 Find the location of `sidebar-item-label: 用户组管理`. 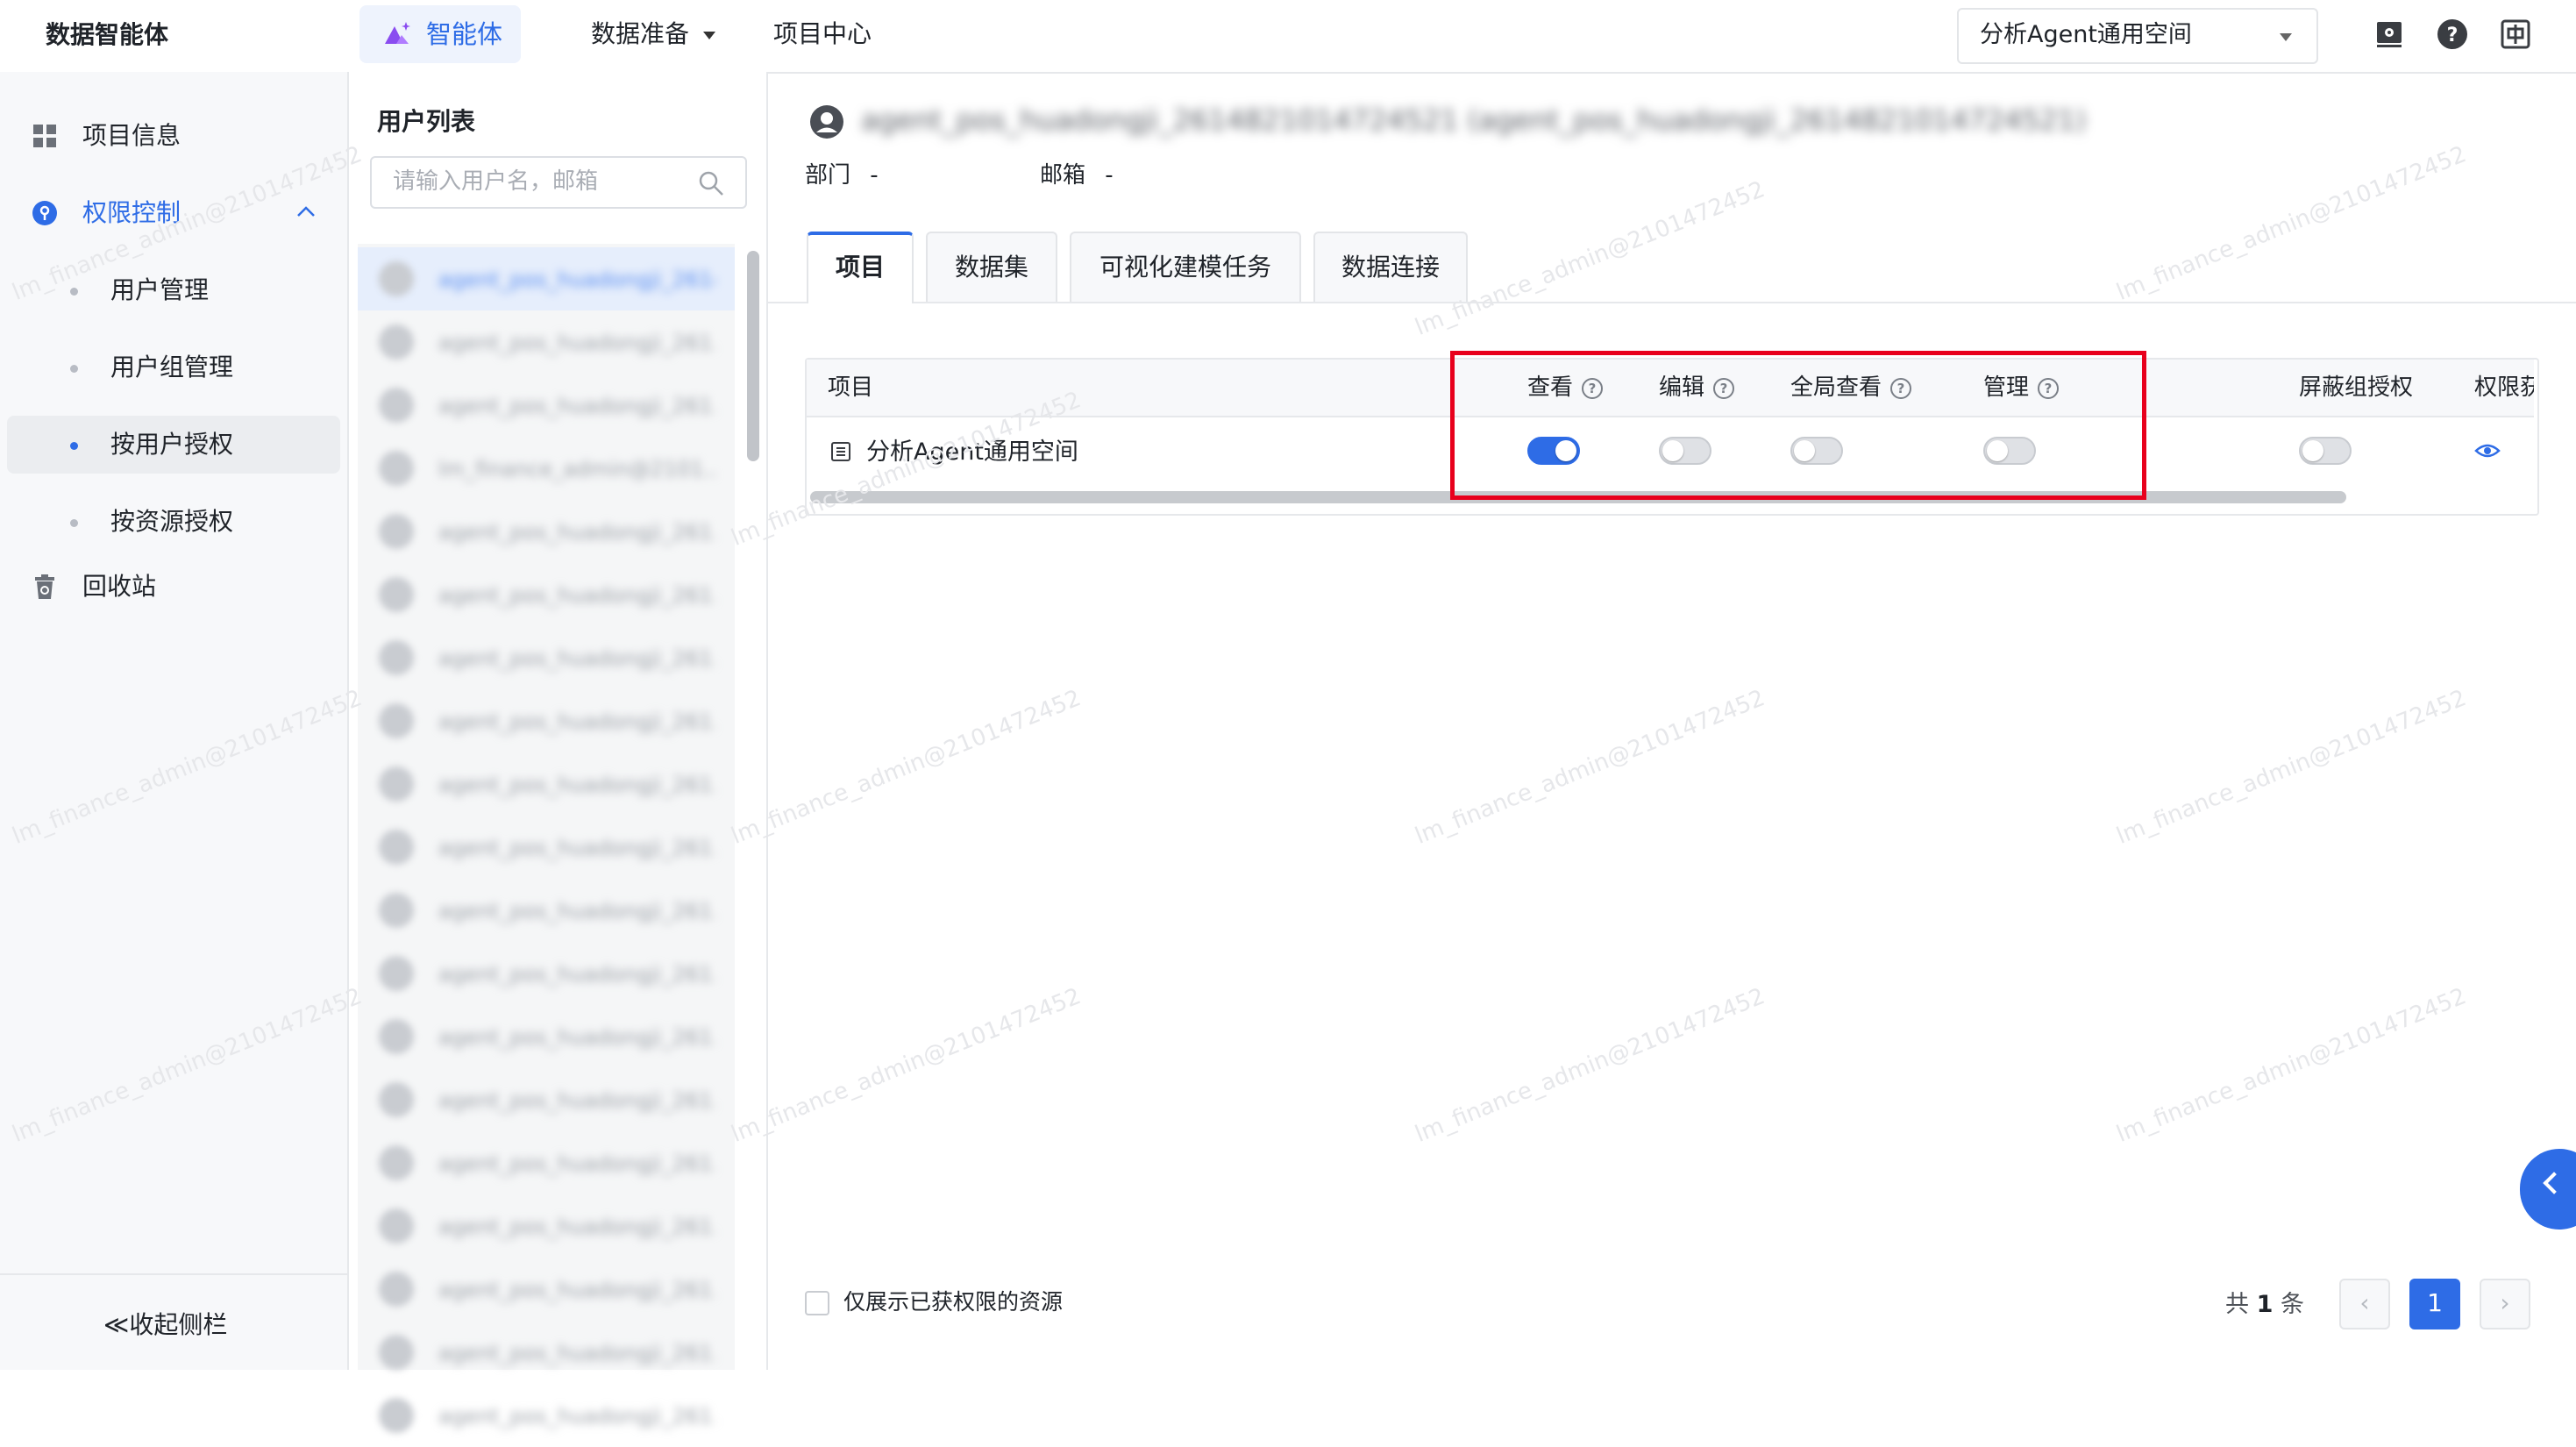

sidebar-item-label: 用户组管理 is located at coordinates (172, 367).